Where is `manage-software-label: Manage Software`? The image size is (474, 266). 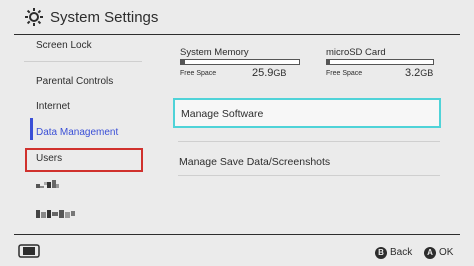
manage-software-label: Manage Software is located at coordinates (222, 114).